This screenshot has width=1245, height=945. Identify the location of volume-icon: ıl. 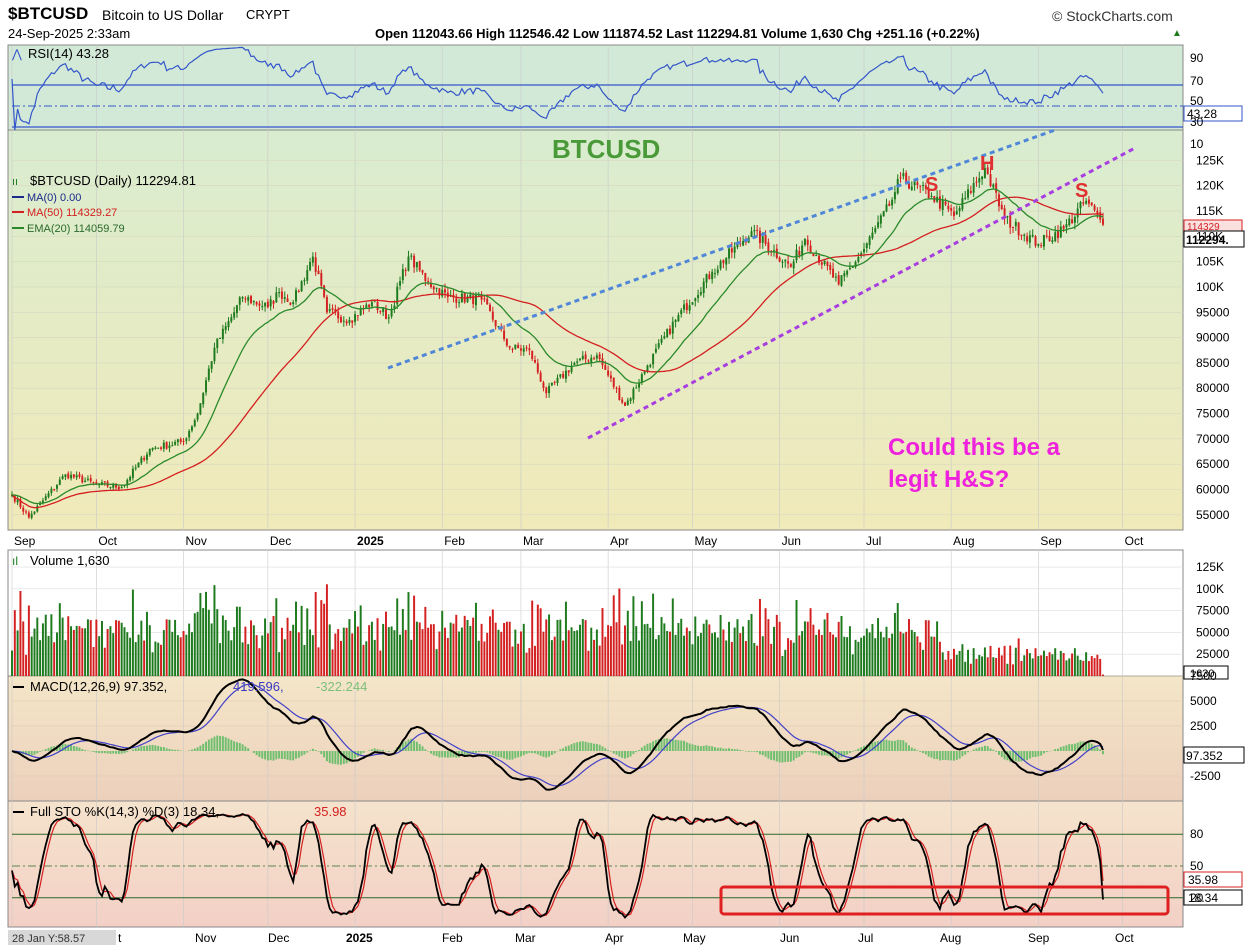
(15, 561).